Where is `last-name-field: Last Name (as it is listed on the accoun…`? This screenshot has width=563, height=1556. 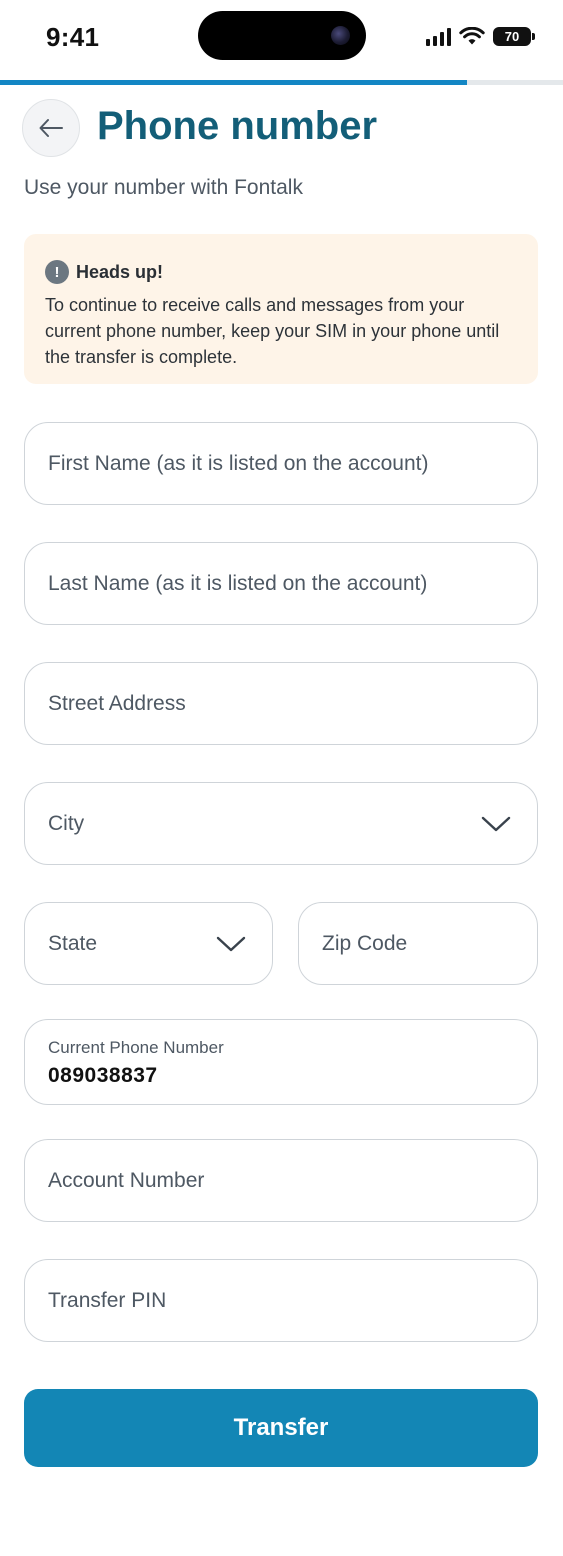
last-name-field: Last Name (as it is listed on the accoun… is located at coordinates (281, 583).